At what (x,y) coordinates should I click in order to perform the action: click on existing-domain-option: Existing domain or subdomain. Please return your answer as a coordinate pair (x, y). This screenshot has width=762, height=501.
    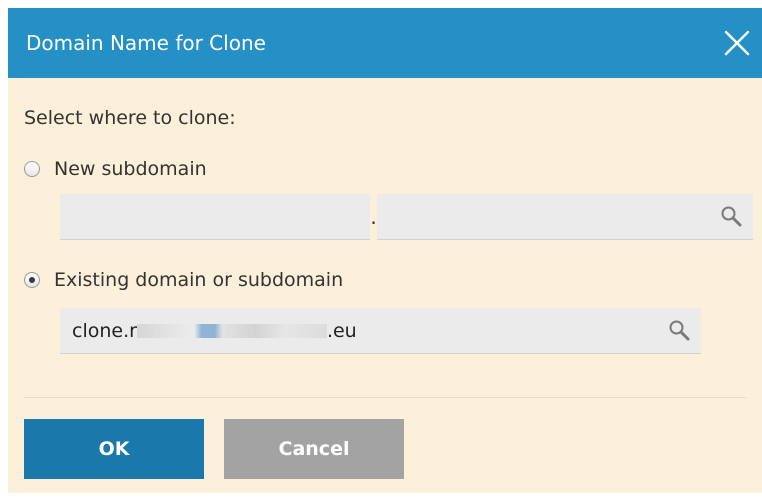
    Looking at the image, I should click on (183, 280).